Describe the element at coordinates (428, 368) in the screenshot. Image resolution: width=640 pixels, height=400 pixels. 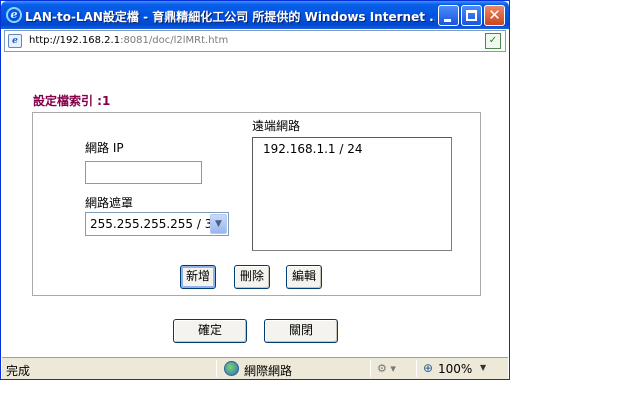
I see `zoom-icon: ⊕` at that location.